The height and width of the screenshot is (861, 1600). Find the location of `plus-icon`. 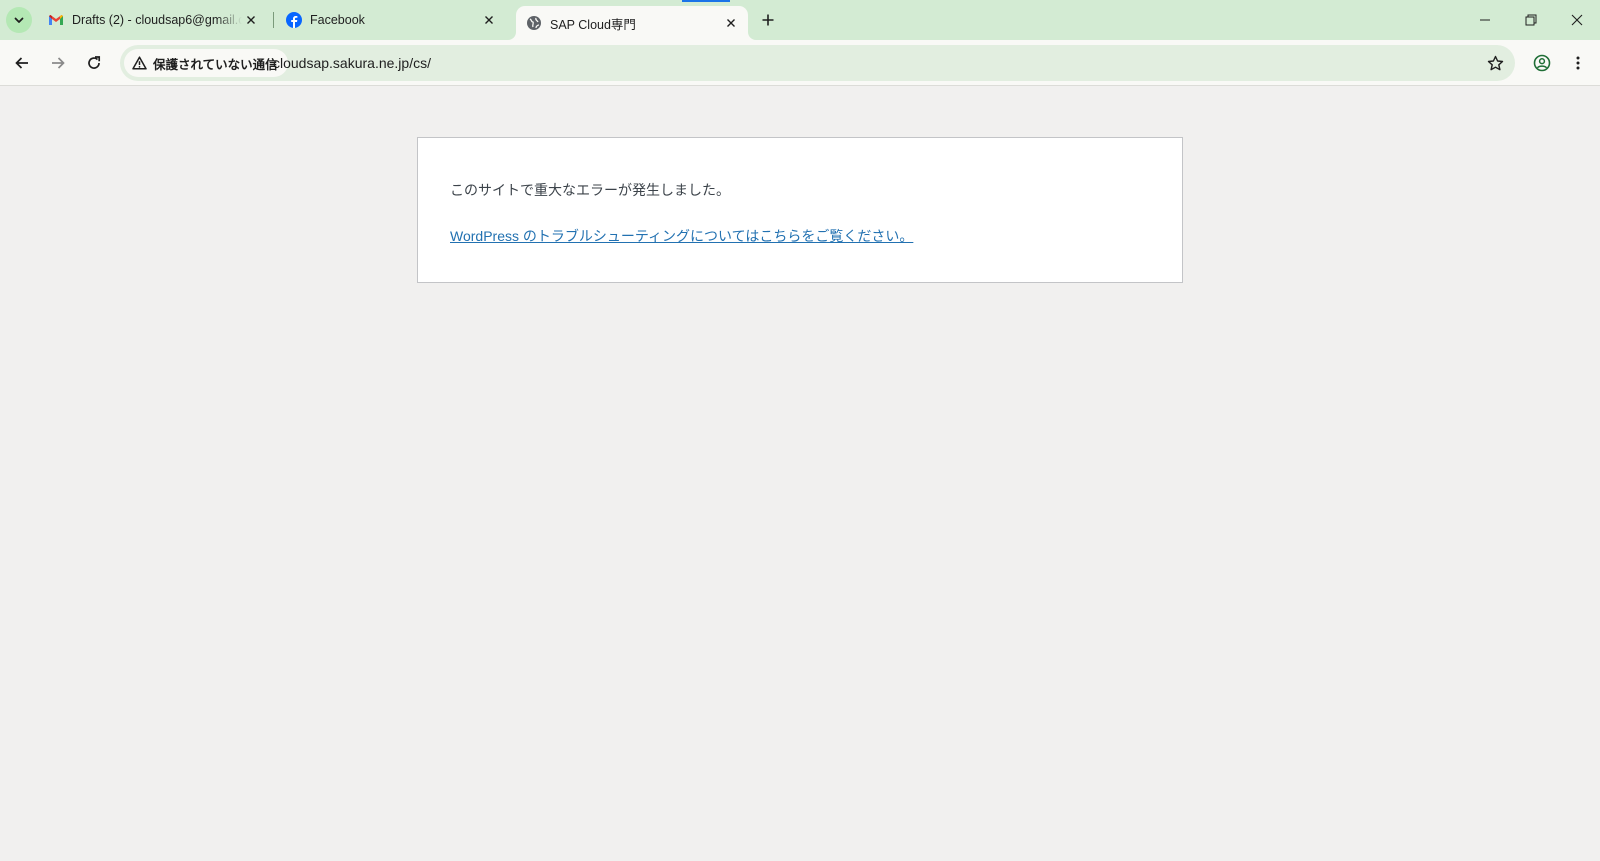

plus-icon is located at coordinates (768, 20).